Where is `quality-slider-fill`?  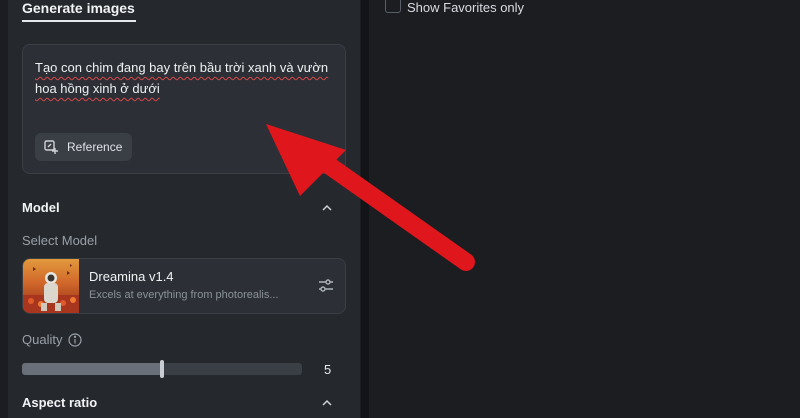 quality-slider-fill is located at coordinates (92, 369).